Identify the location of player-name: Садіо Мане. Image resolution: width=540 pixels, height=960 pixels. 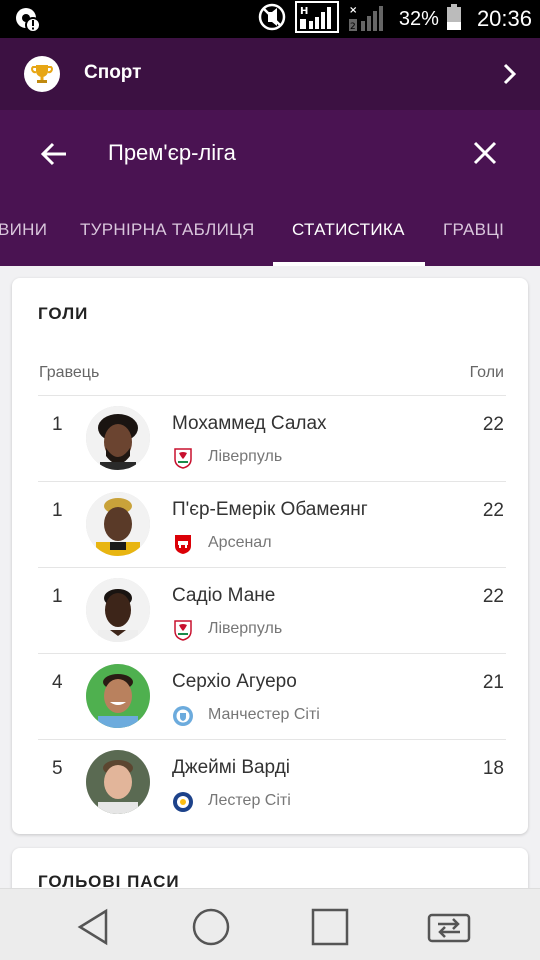
(224, 595).